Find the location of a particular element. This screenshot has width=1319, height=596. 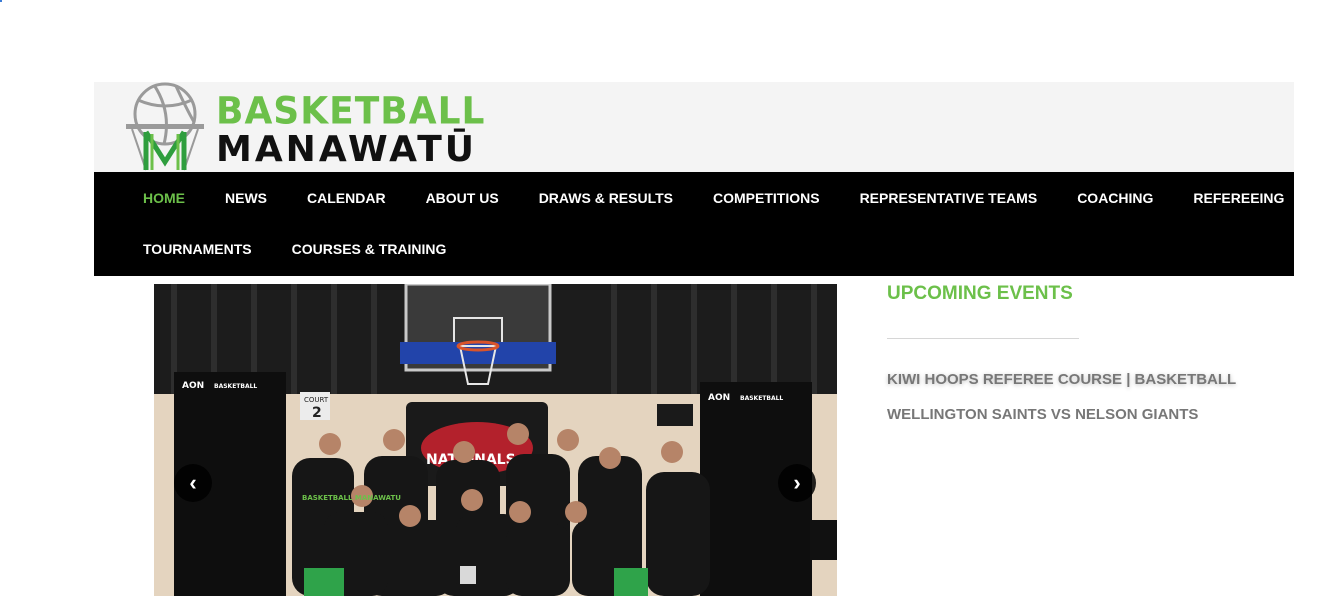

basketball-hoop-logo-icon is located at coordinates (165, 126).